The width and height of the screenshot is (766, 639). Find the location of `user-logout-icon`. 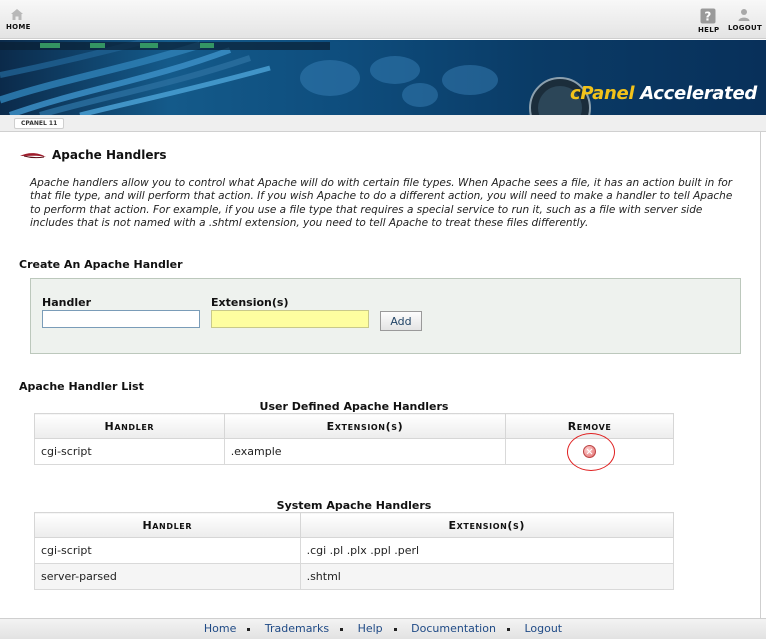

user-logout-icon is located at coordinates (744, 15).